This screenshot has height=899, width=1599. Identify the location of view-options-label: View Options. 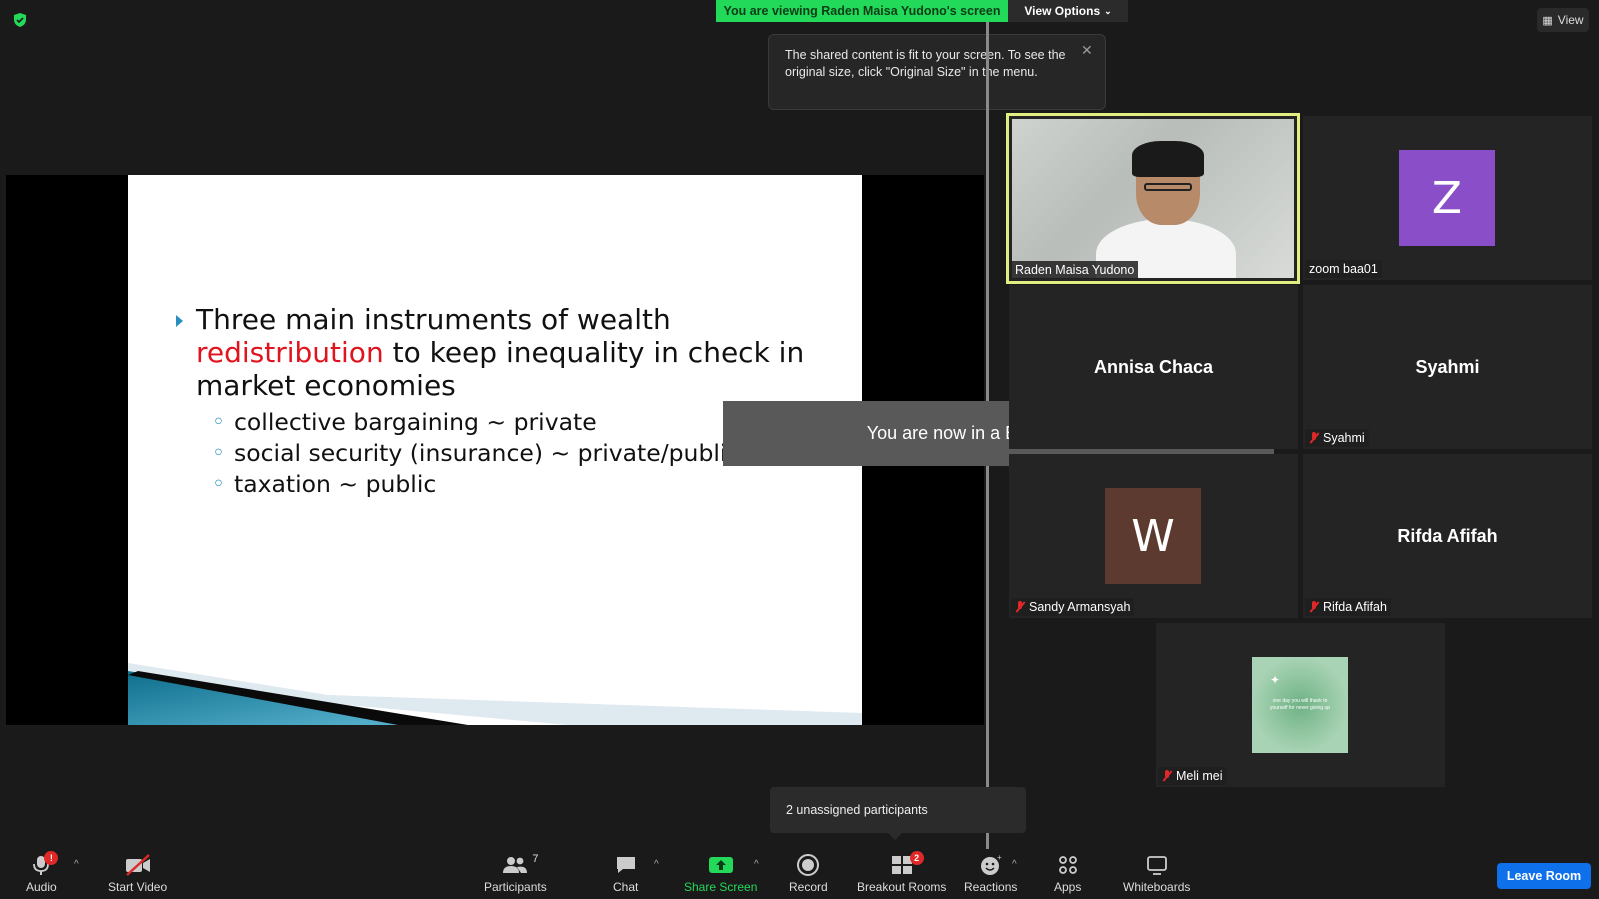
(1062, 11).